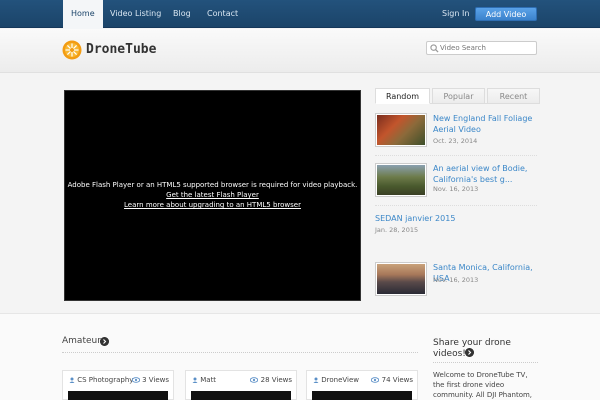 The height and width of the screenshot is (400, 600). What do you see at coordinates (397, 380) in the screenshot?
I see `card-views-count: 74 Views` at bounding box center [397, 380].